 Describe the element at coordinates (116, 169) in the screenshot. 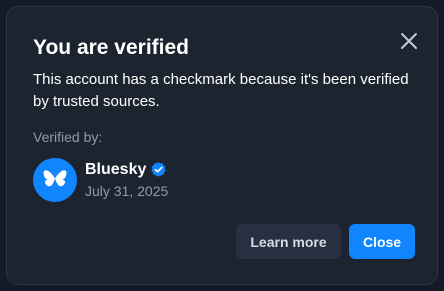

I see `verifier-name: Bluesky` at that location.